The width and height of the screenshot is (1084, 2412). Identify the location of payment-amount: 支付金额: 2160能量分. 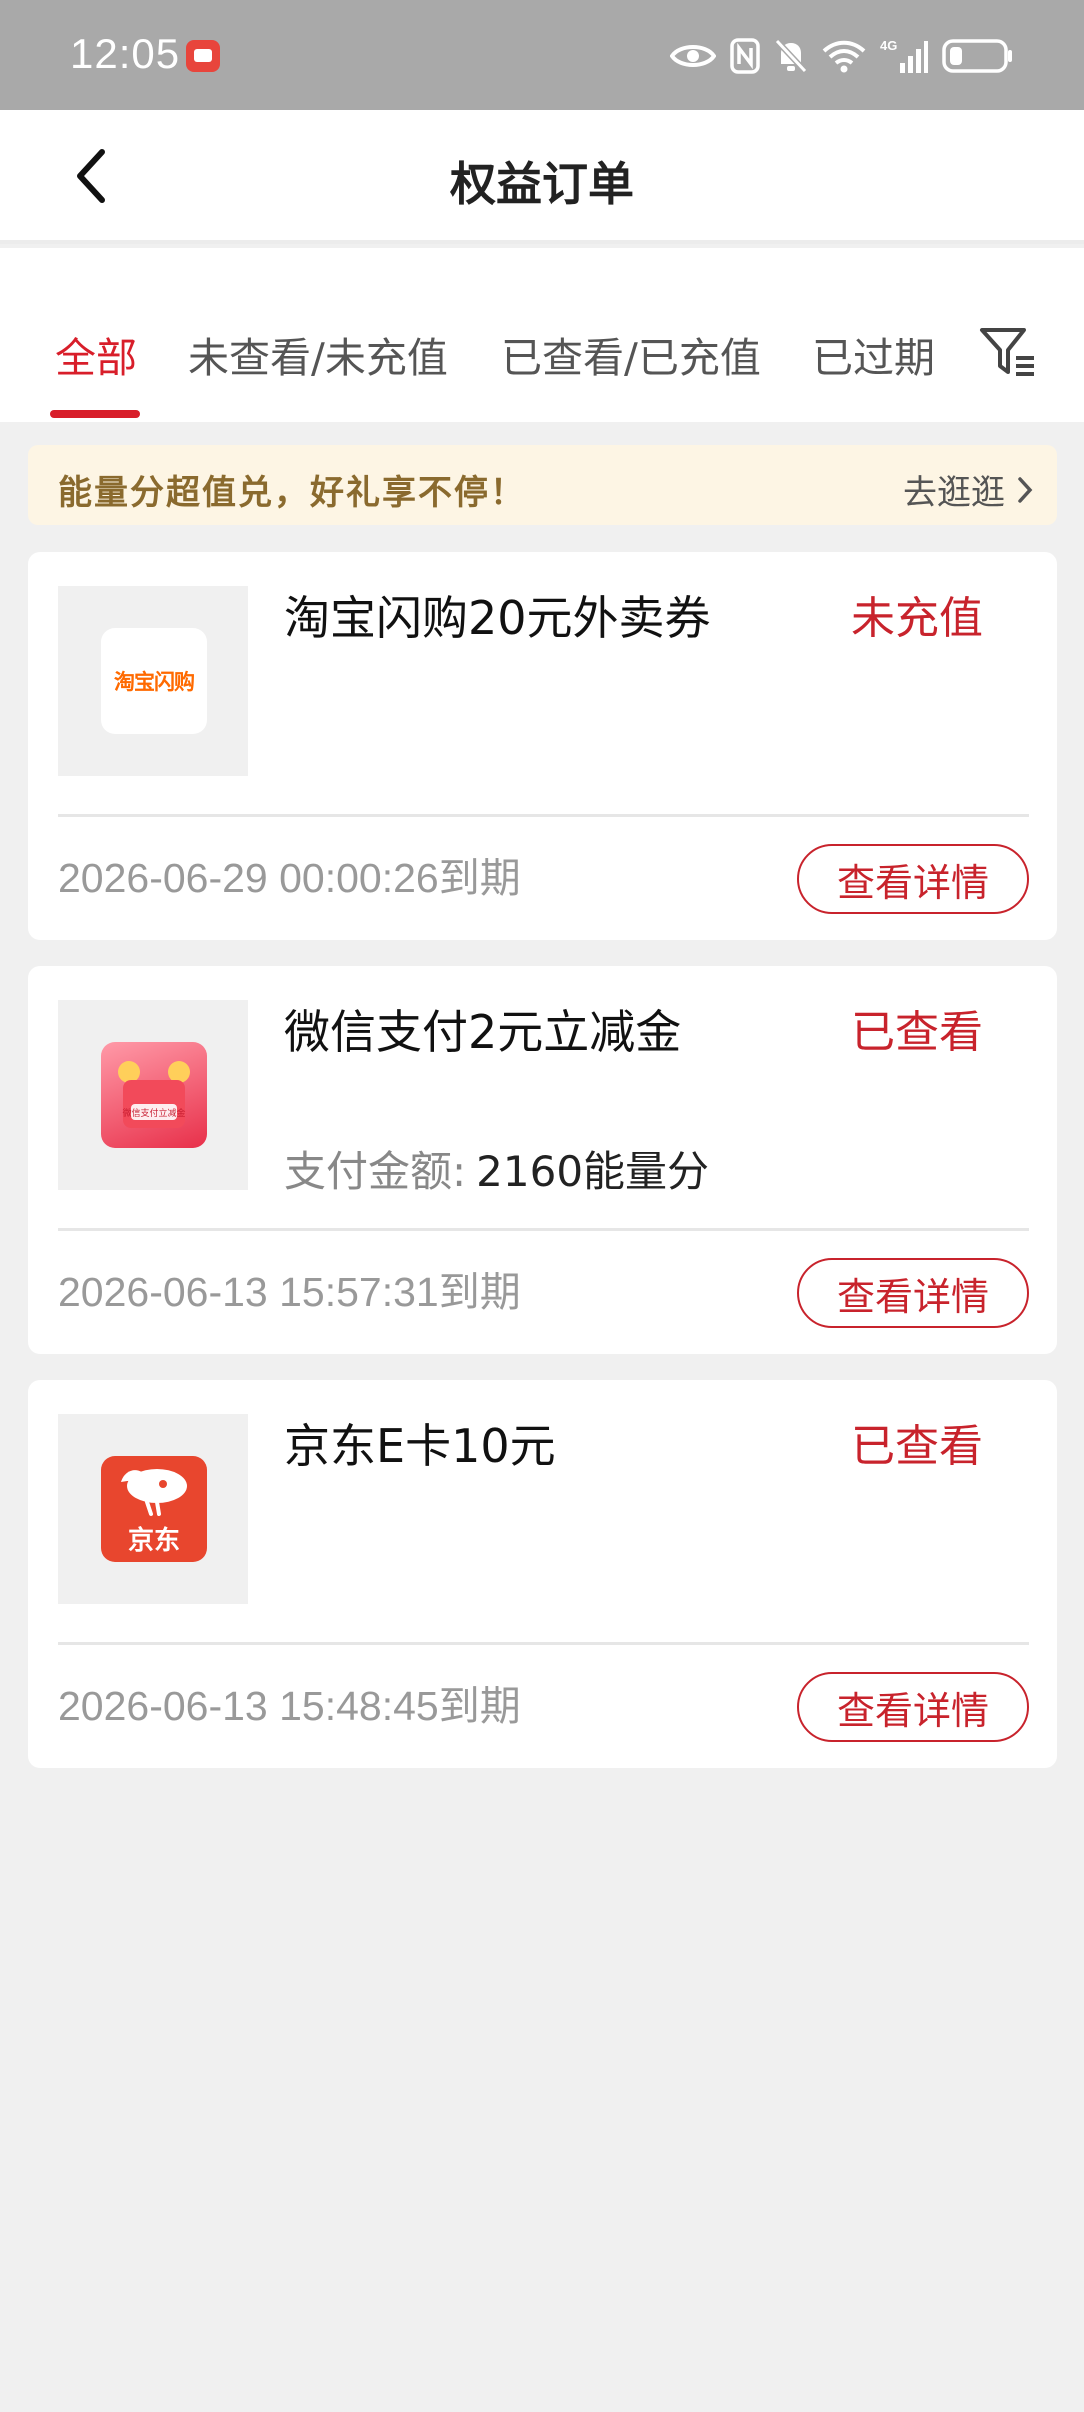
(496, 1168).